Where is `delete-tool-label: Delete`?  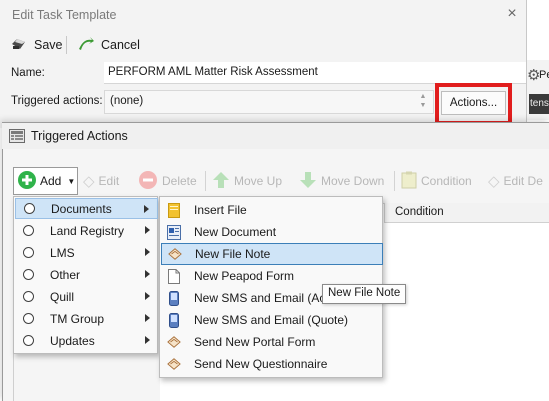 delete-tool-label: Delete is located at coordinates (179, 181).